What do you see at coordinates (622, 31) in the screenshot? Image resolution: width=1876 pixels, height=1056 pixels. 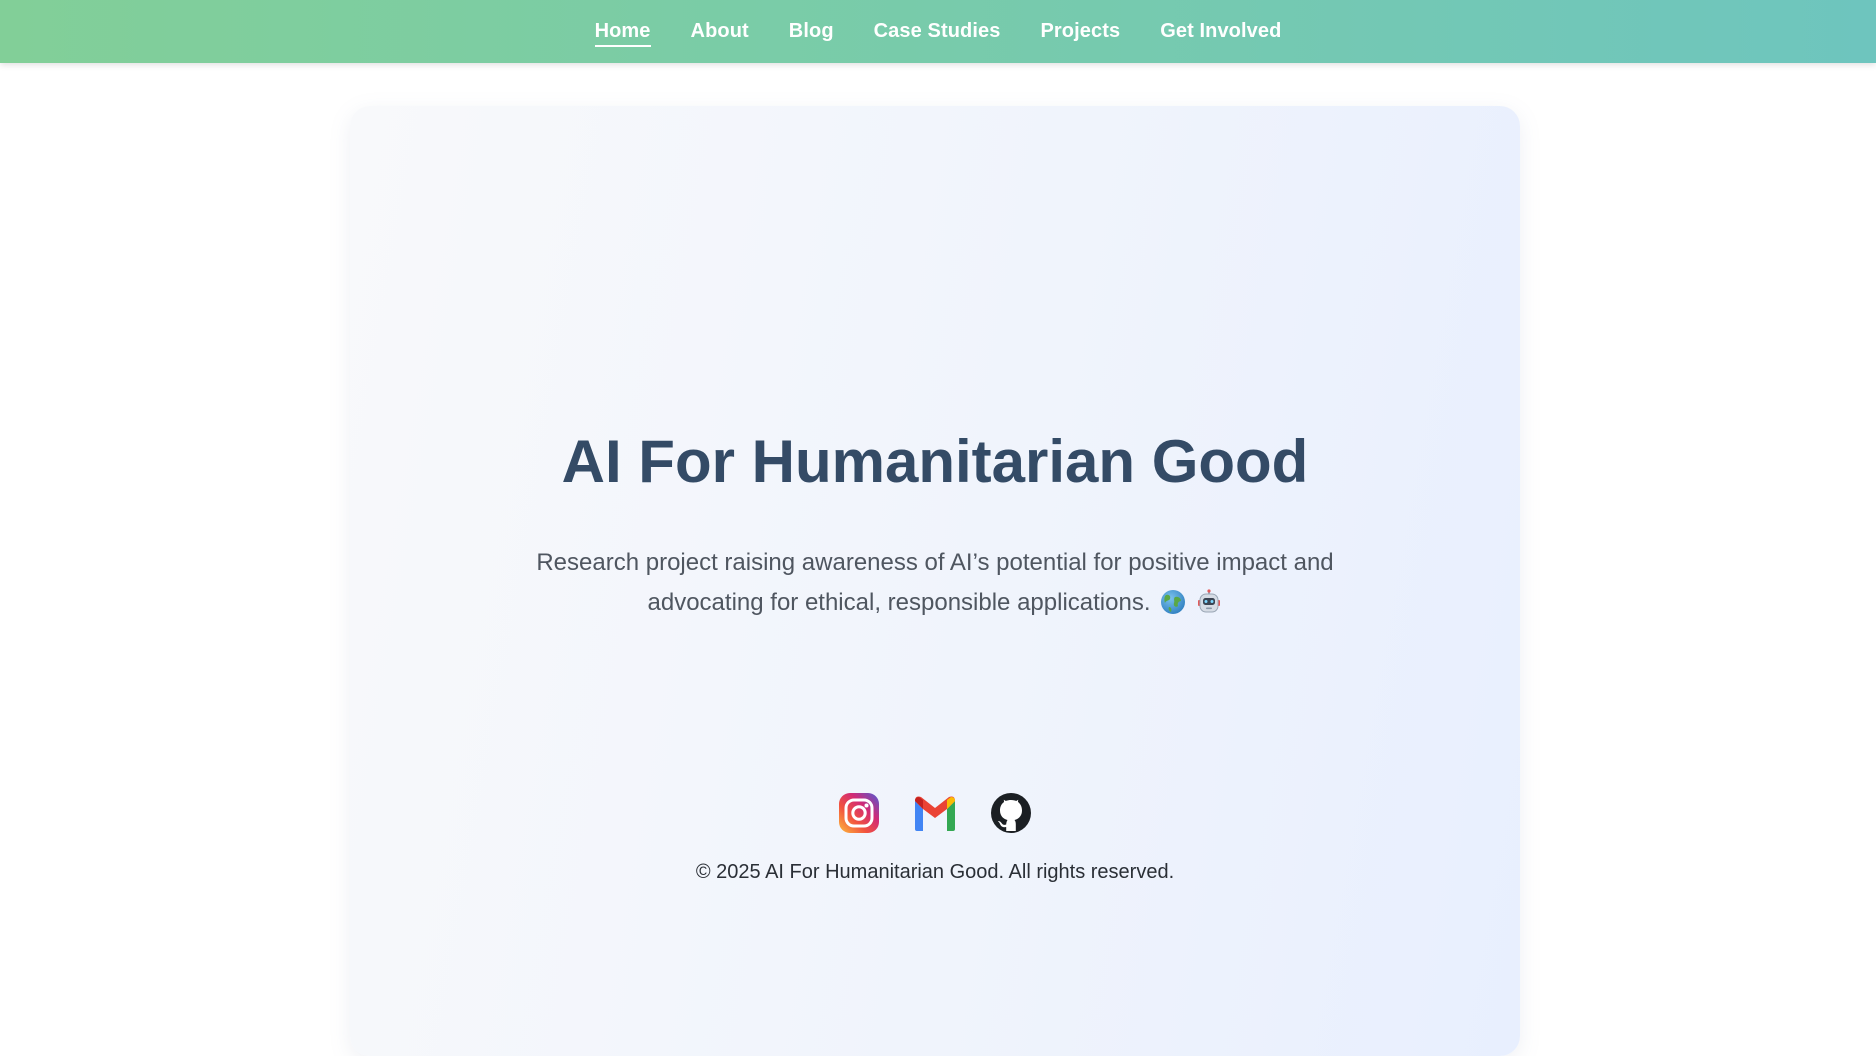 I see `nav-home-link: Home` at bounding box center [622, 31].